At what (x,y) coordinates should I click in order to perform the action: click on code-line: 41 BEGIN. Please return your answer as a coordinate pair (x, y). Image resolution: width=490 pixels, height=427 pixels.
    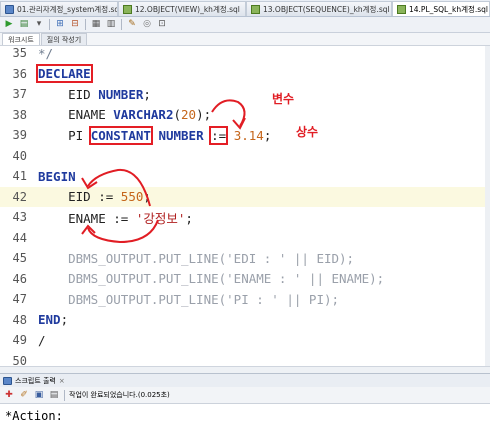
    Looking at the image, I should click on (244, 176).